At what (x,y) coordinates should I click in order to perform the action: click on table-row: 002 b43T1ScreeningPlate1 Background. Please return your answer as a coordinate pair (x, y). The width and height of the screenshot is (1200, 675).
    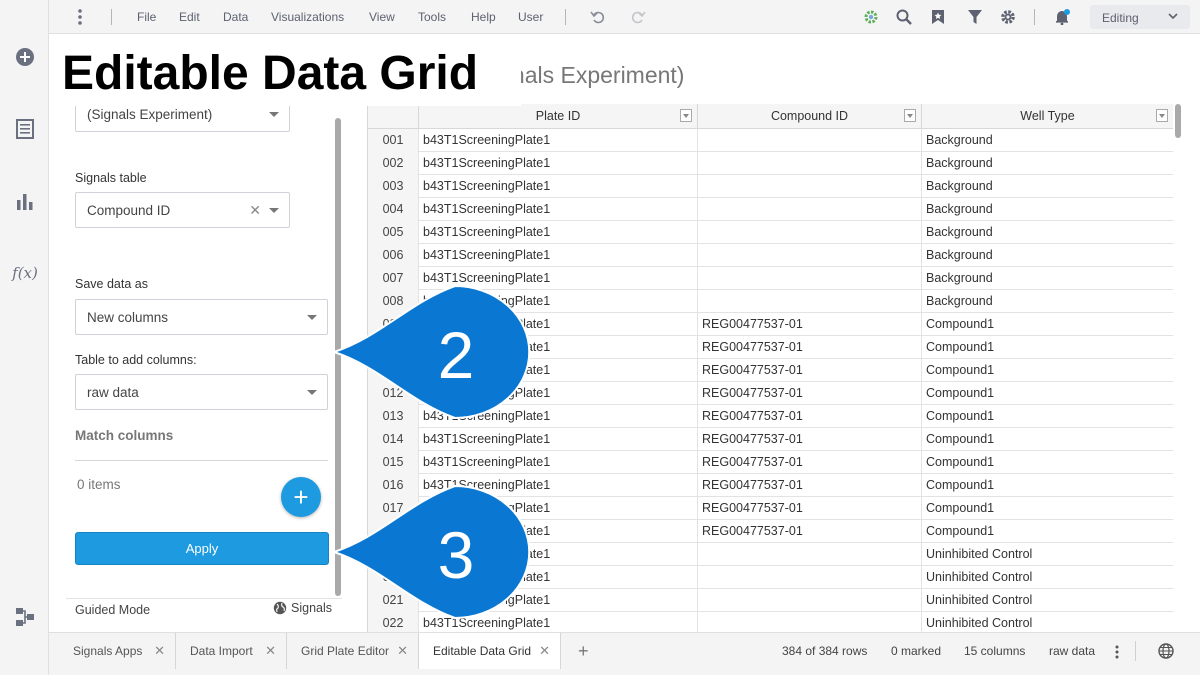
    Looking at the image, I should click on (770, 163).